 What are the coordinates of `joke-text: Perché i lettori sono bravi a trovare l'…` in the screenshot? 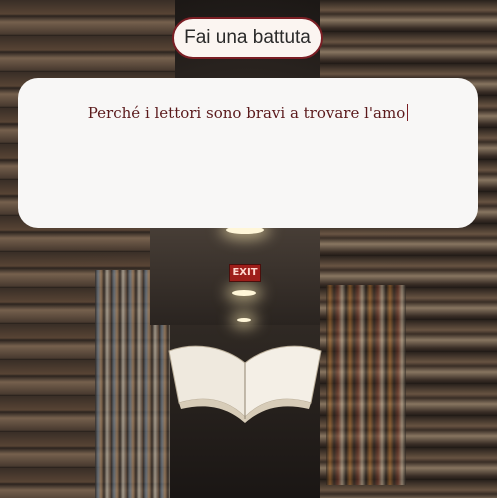 It's located at (246, 113).